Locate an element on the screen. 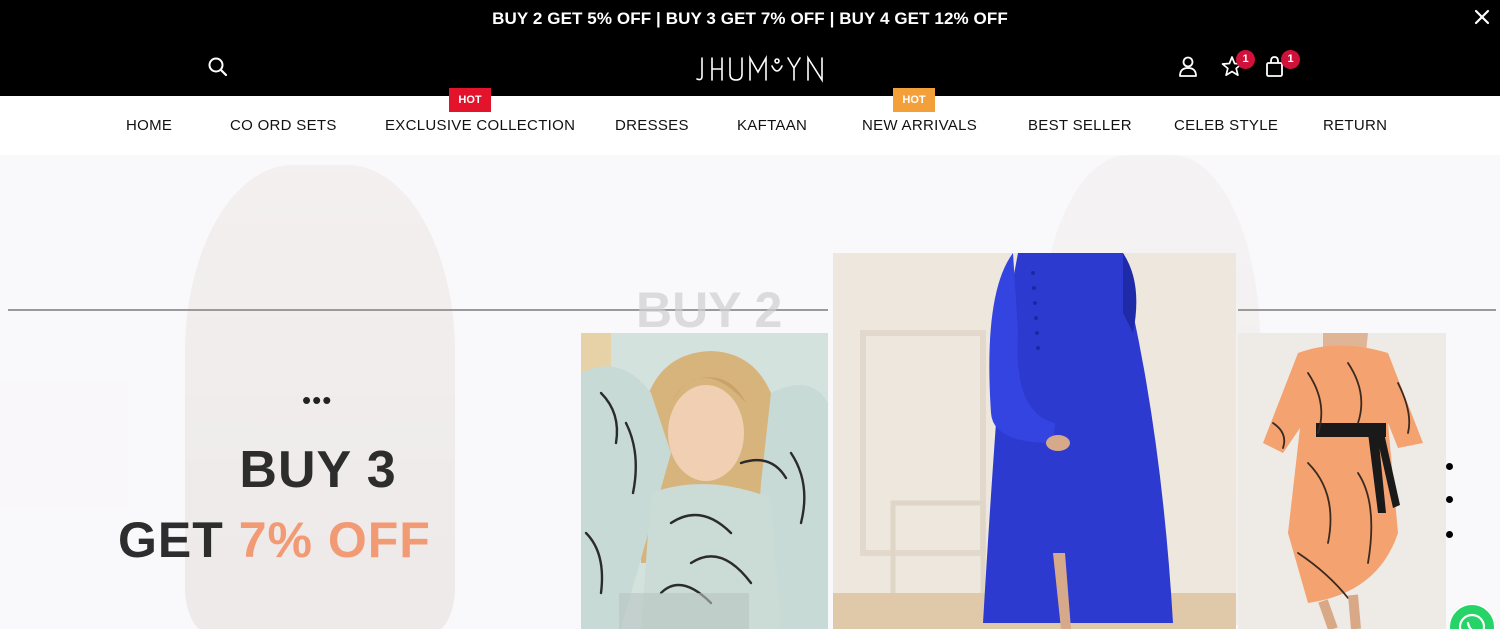  nav-item-exclusive-collection: EXCLUSIVE COLLECTION is located at coordinates (480, 125).